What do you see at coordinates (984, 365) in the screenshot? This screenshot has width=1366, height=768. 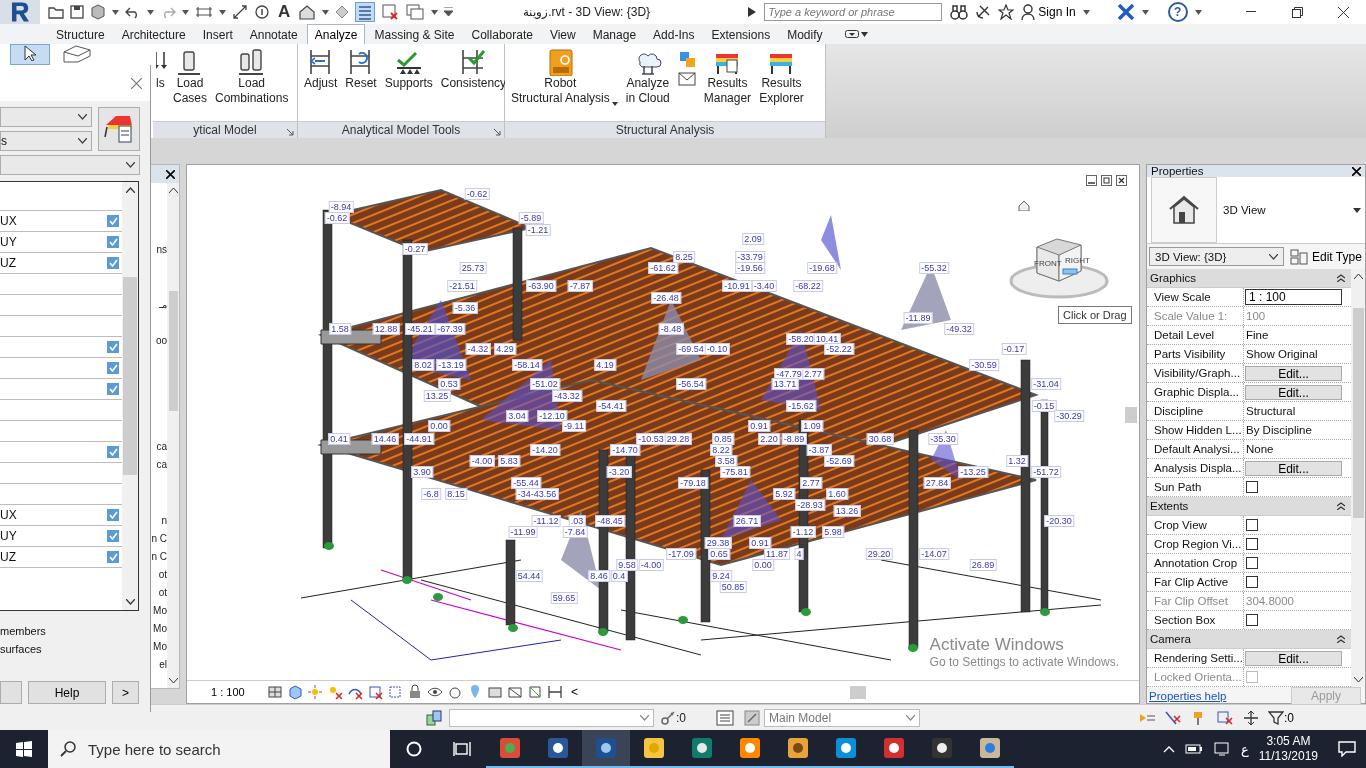 I see `moment-value-label: -30.59` at bounding box center [984, 365].